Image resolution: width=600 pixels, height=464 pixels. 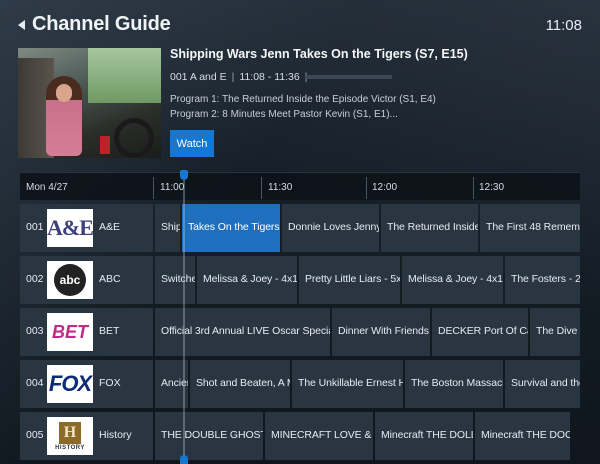 What do you see at coordinates (35, 227) in the screenshot?
I see `channel-number: 001` at bounding box center [35, 227].